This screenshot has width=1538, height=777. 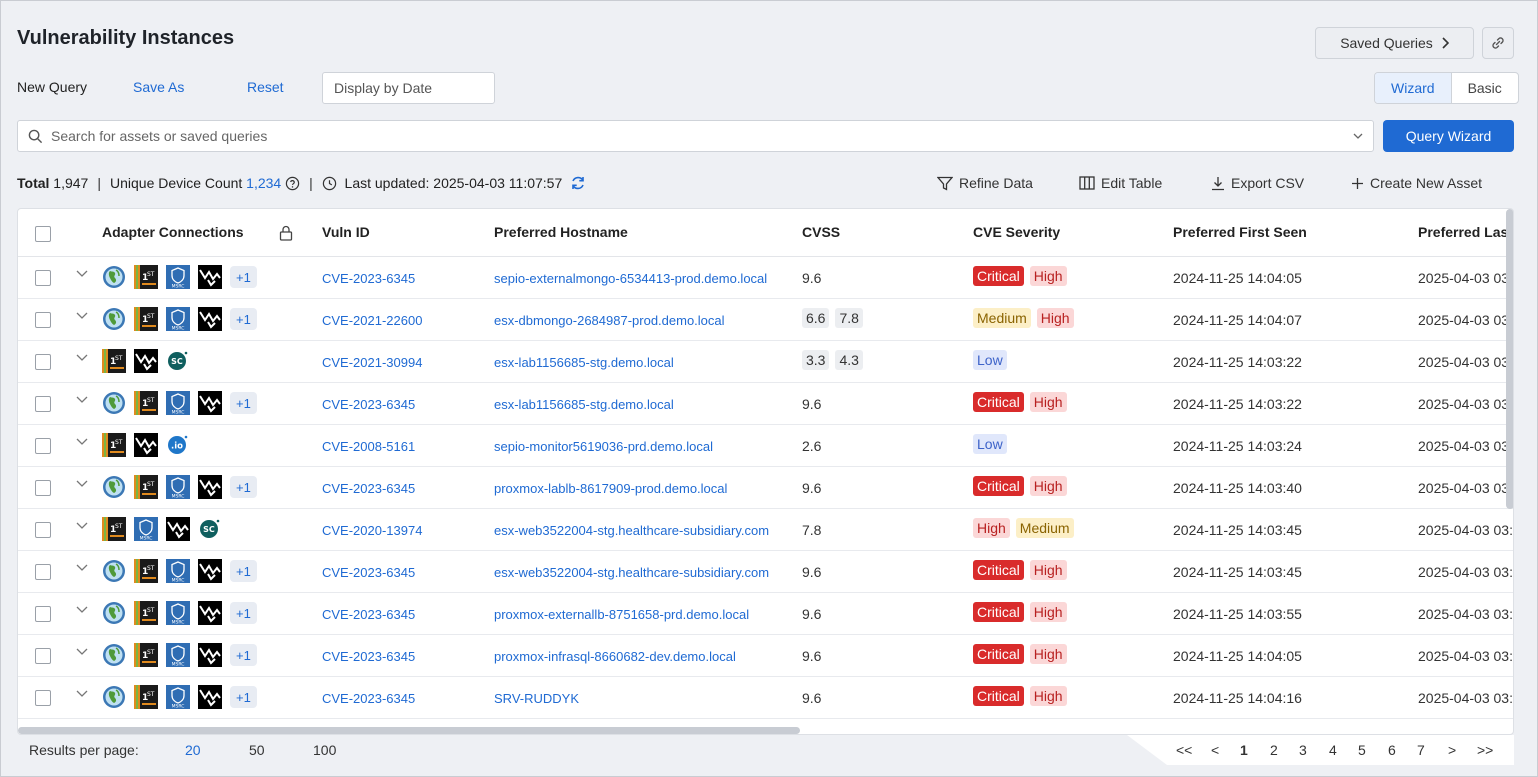 I want to click on create-new-asset-button: Create New Asset, so click(x=1416, y=183).